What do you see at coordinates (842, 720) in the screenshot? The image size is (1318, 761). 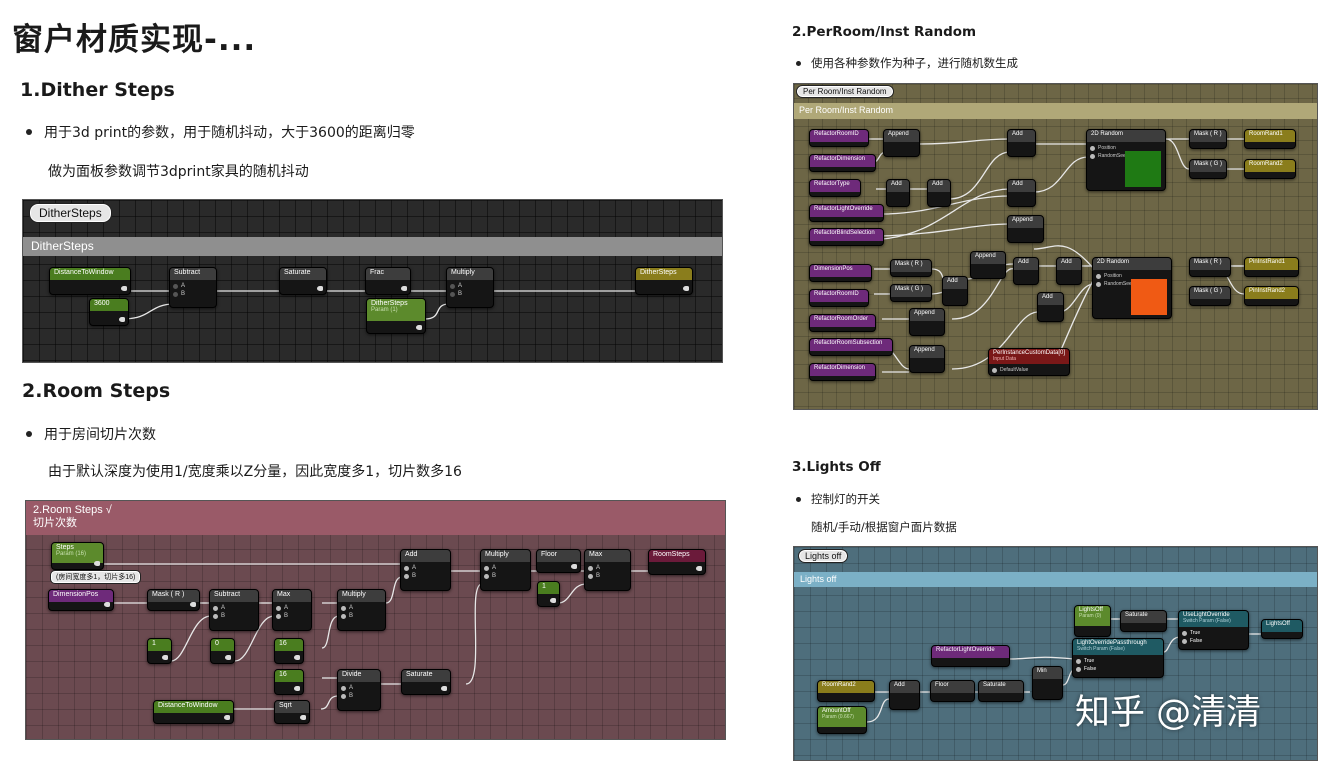 I see `node-amount-off-param: AmountOff Param (0.667)` at bounding box center [842, 720].